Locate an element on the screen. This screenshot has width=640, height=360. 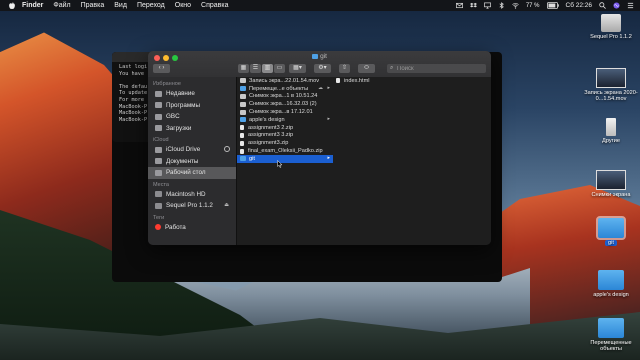
list-item: assignment3 3.zip is located at coordinates (285, 136).